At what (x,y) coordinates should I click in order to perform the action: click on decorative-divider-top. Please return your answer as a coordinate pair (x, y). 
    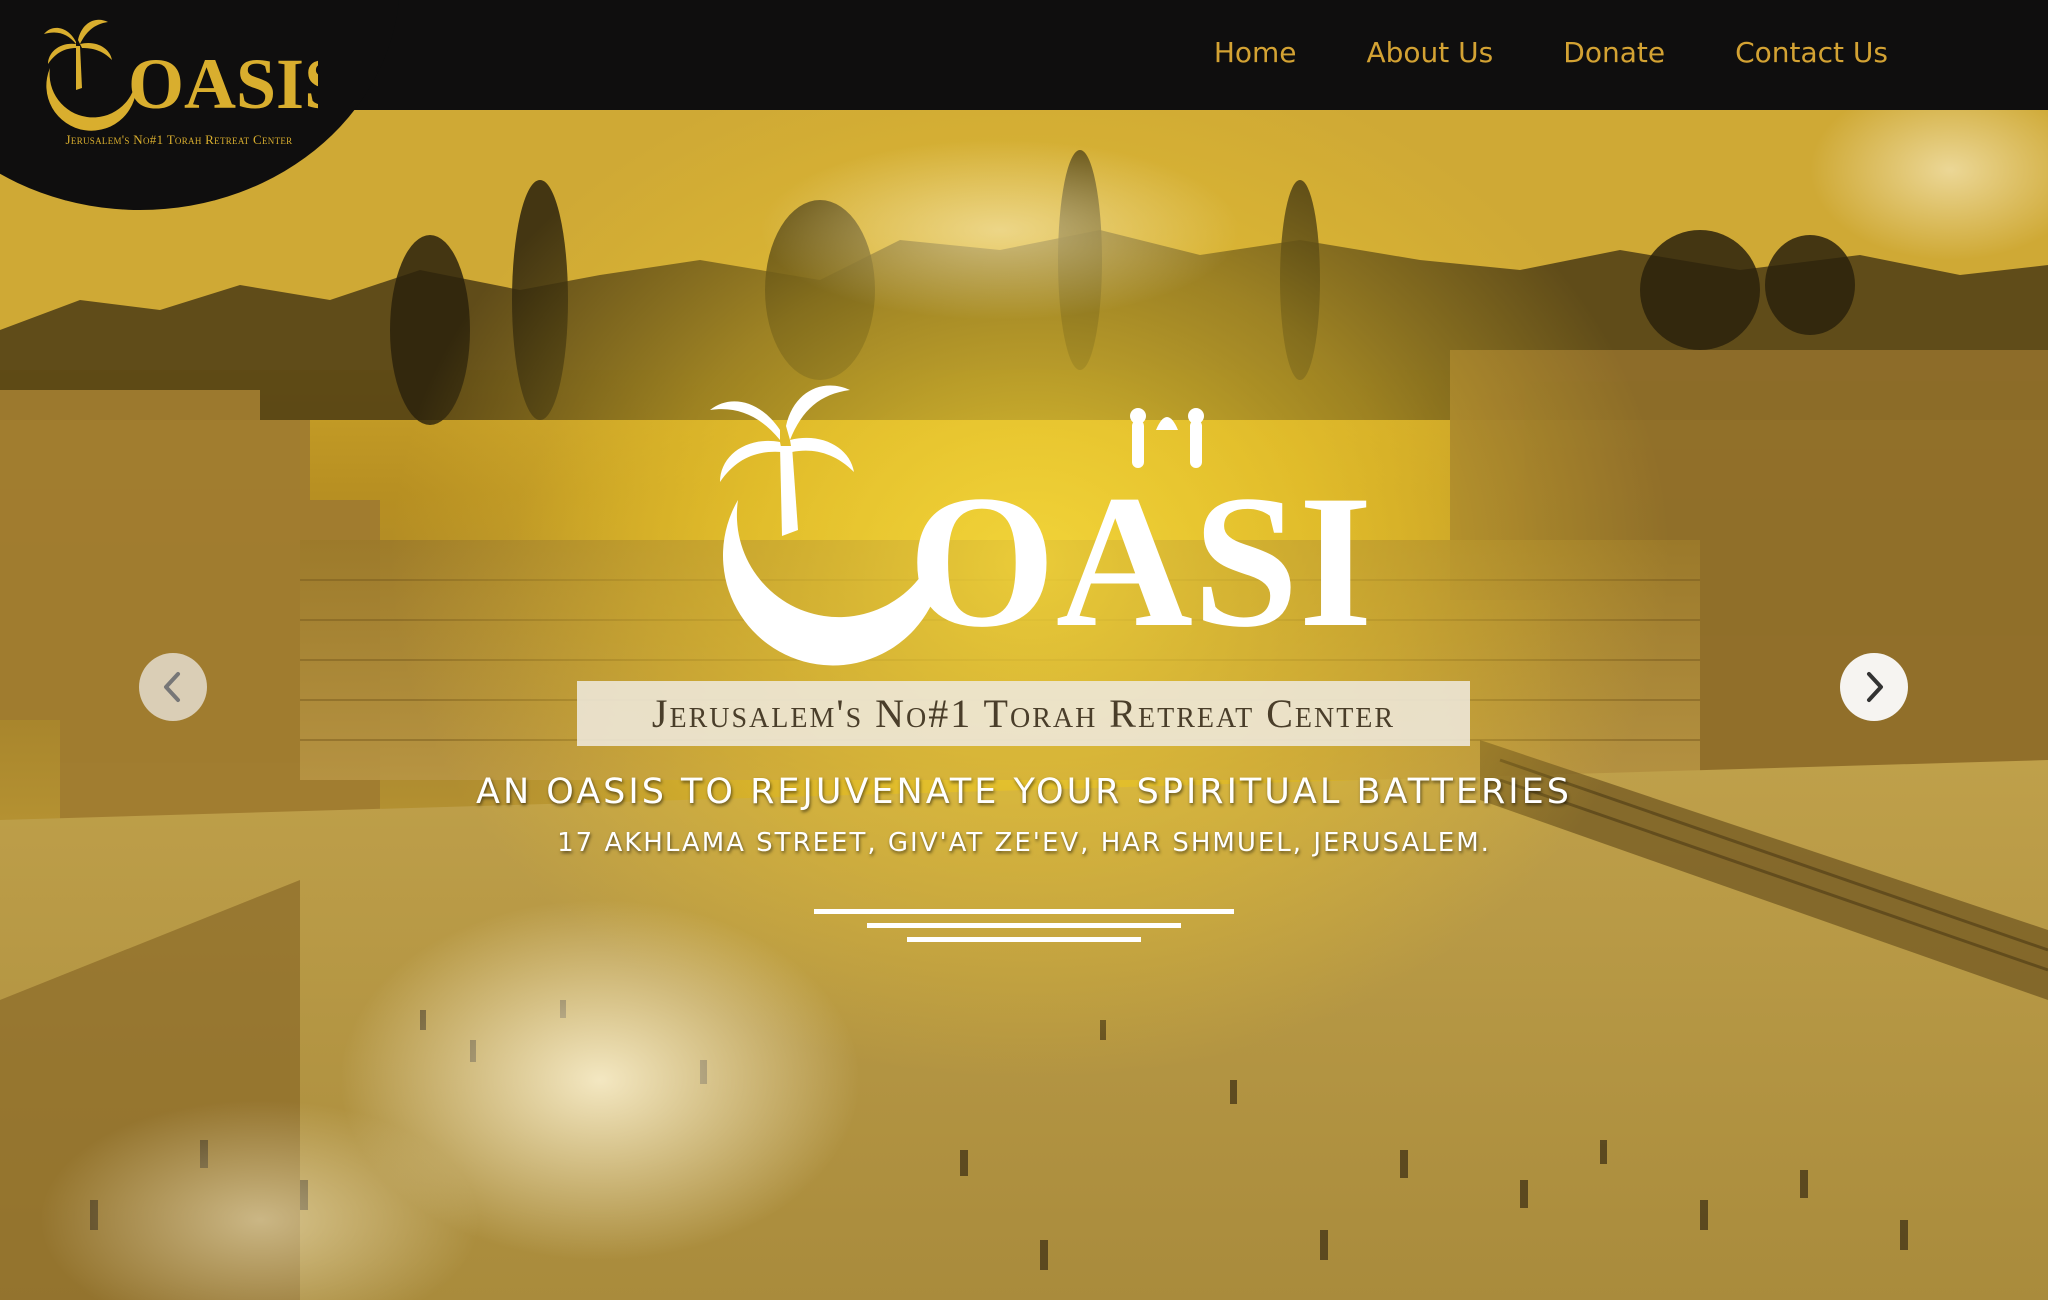
    Looking at the image, I should click on (1024, 911).